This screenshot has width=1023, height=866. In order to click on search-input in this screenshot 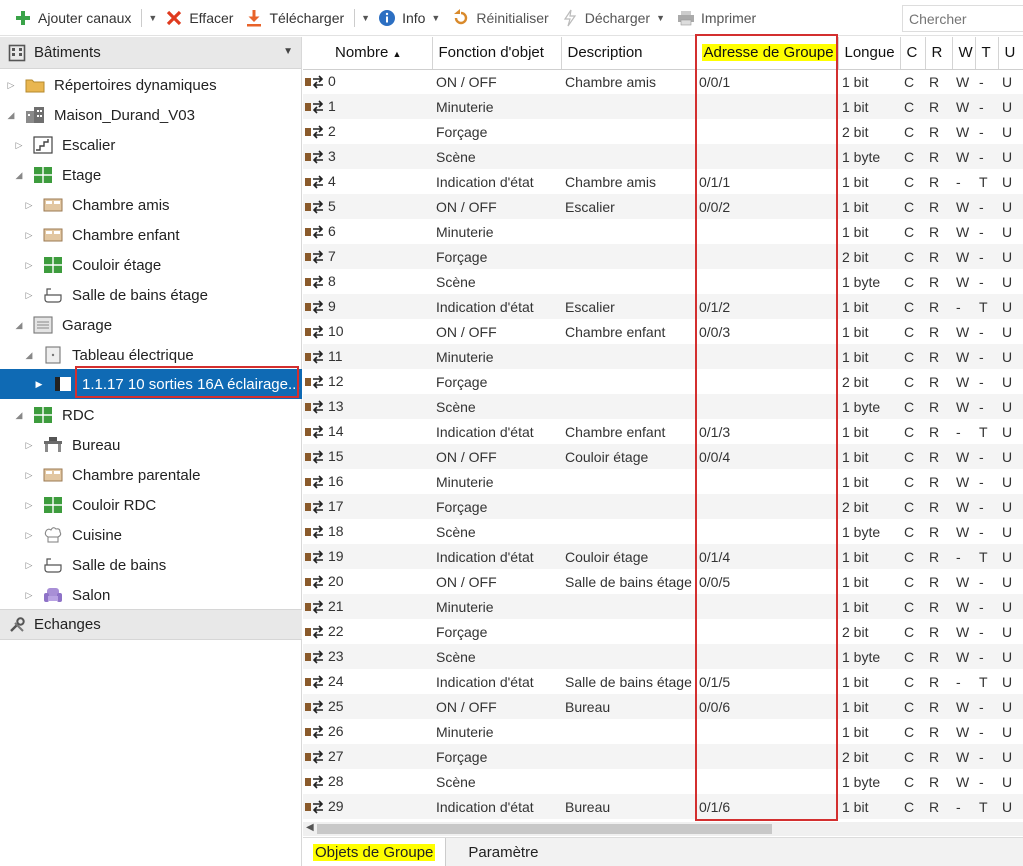, I will do `click(962, 18)`.